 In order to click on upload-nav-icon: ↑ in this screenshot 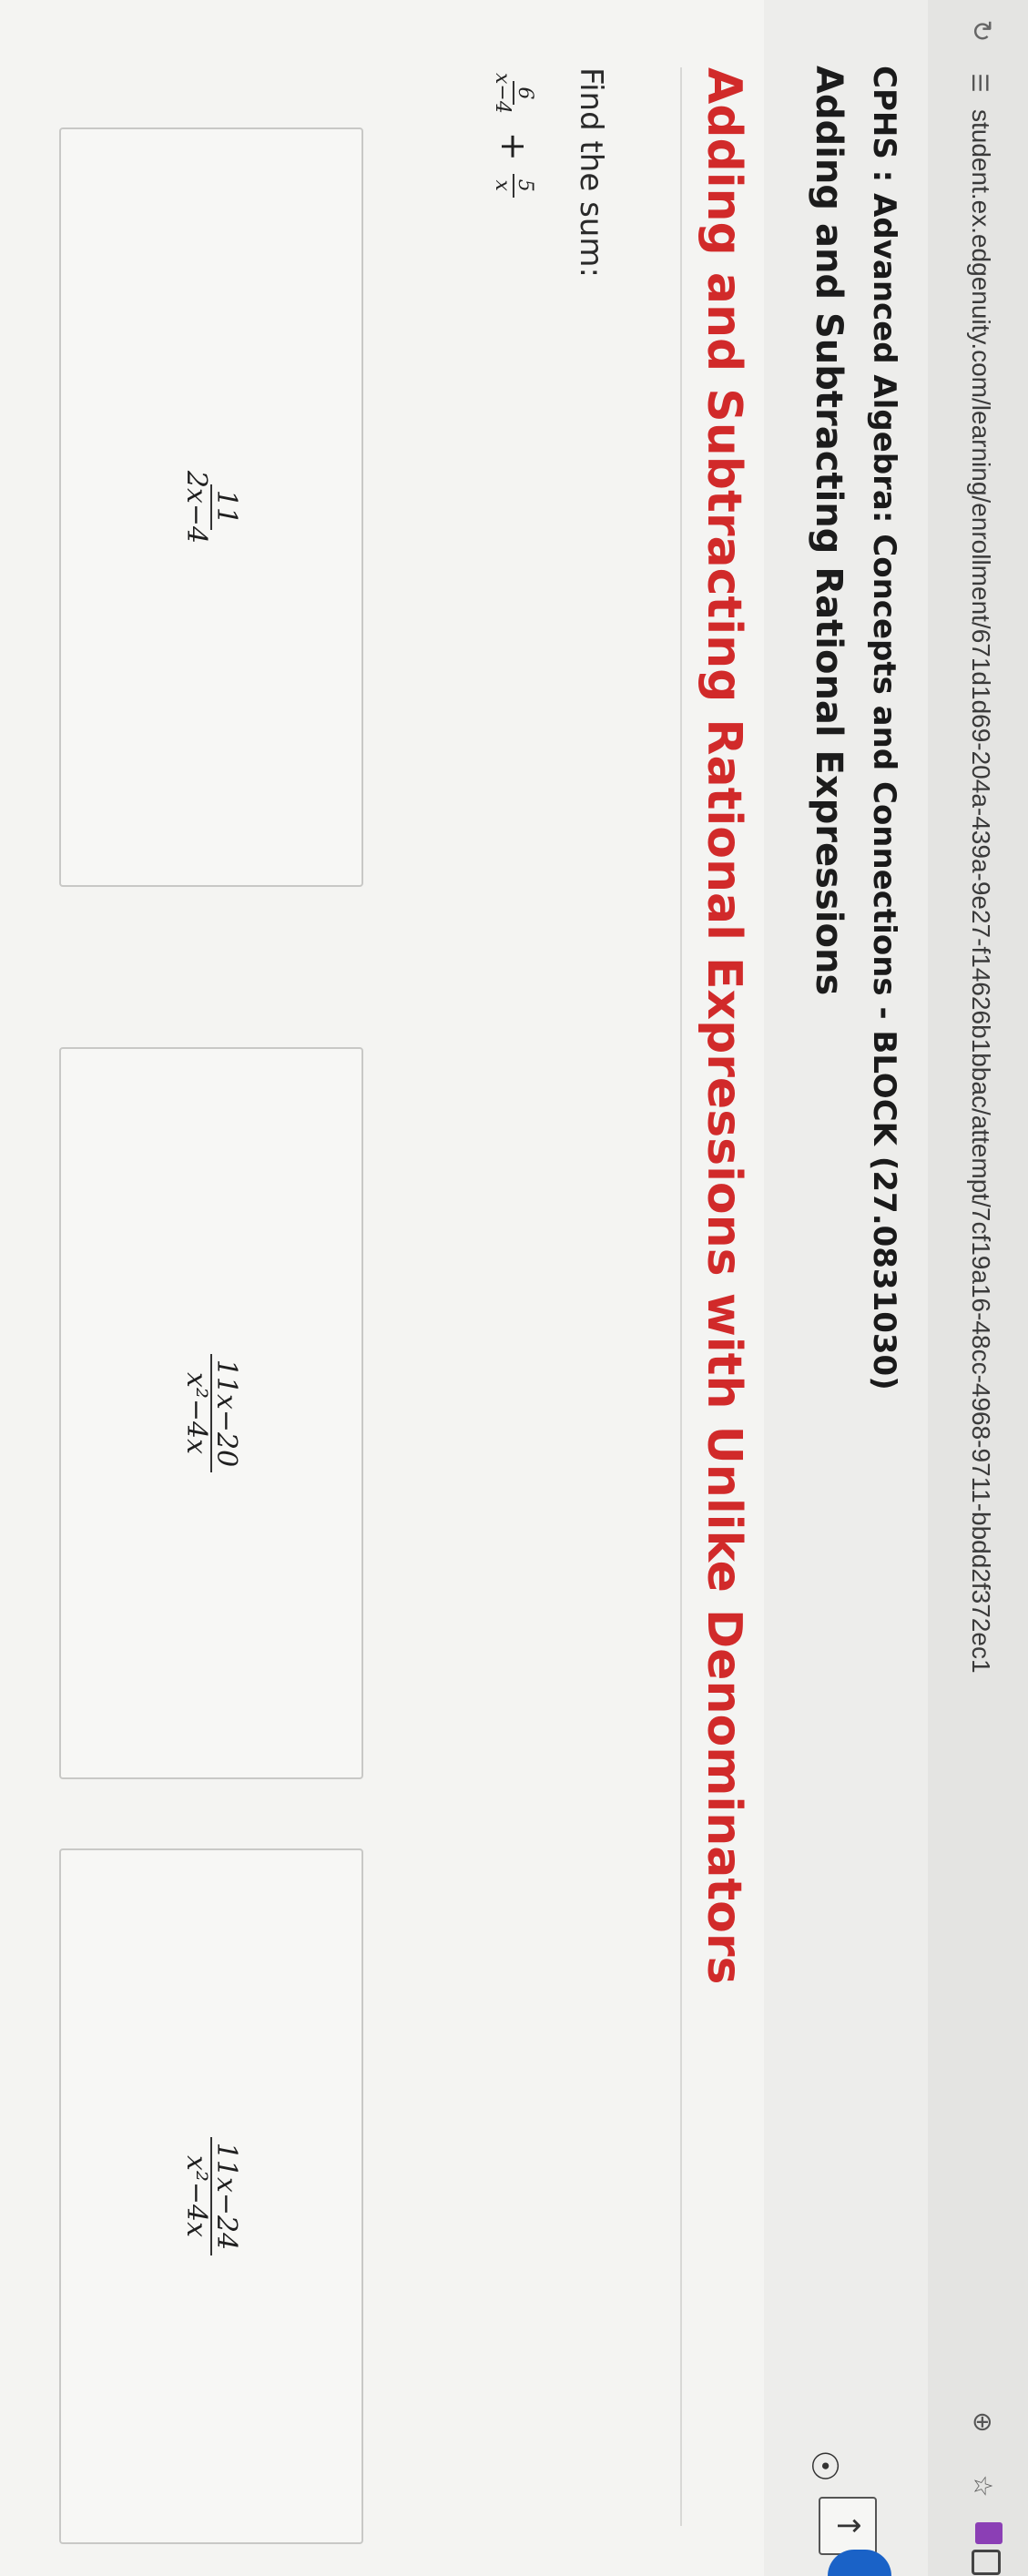, I will do `click(848, 2526)`.